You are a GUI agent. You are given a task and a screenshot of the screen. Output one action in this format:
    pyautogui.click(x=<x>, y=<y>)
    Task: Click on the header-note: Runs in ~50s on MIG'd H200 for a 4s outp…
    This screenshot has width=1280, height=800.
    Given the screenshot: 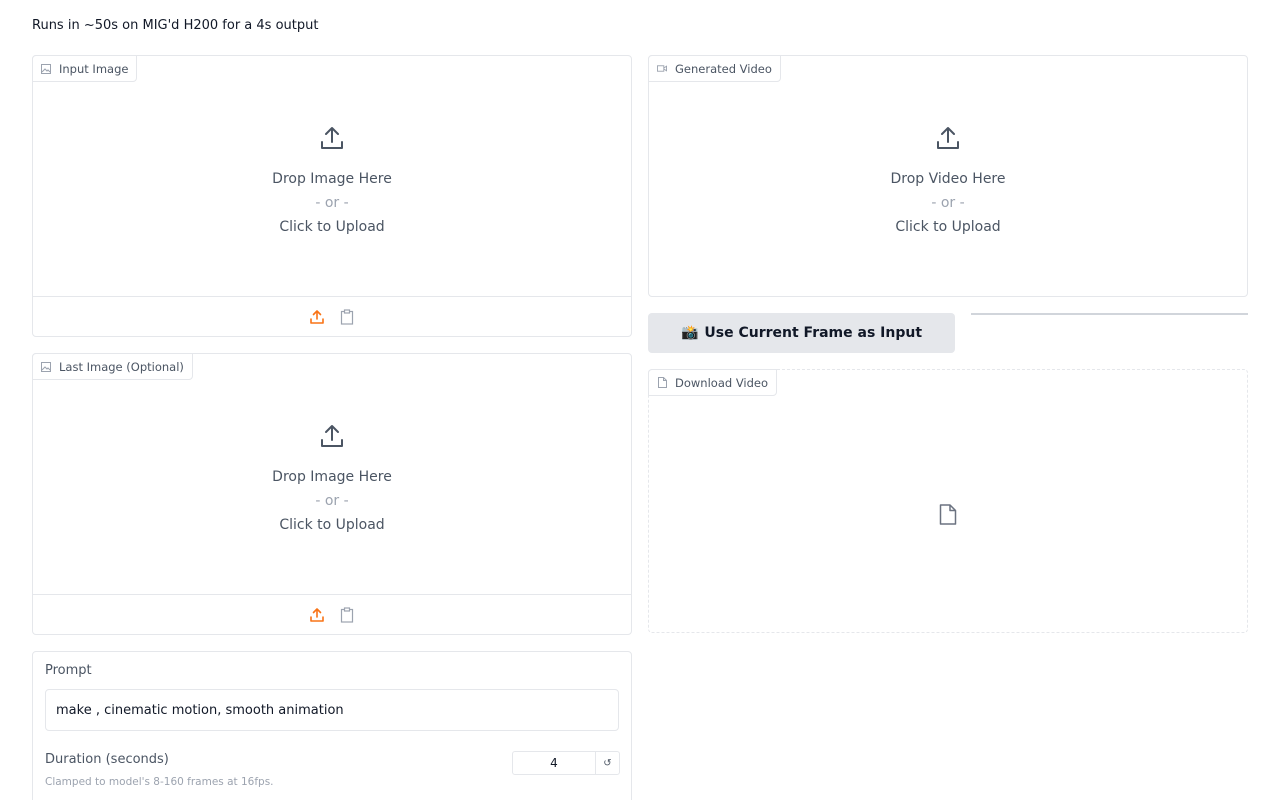 What is the action you would take?
    pyautogui.click(x=175, y=25)
    